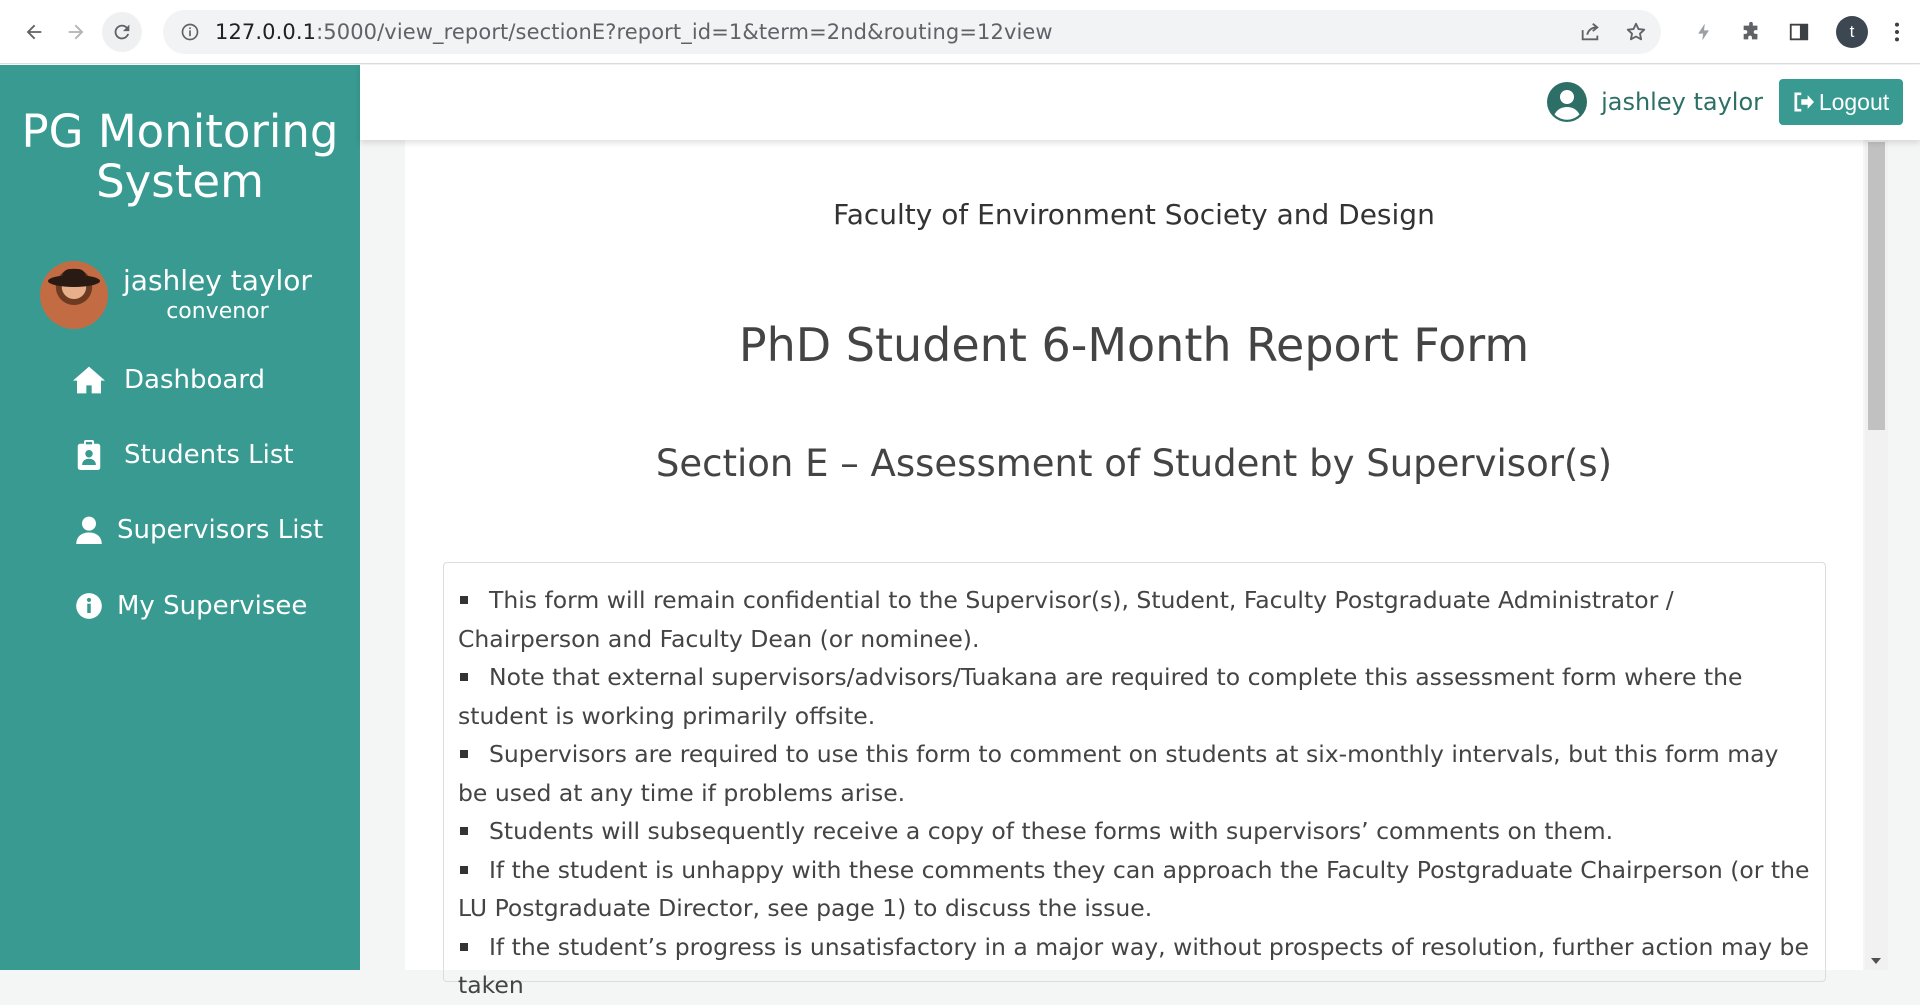 The width and height of the screenshot is (1920, 1005). I want to click on page-title: PhD Student 6-Month Report Form, so click(1134, 345).